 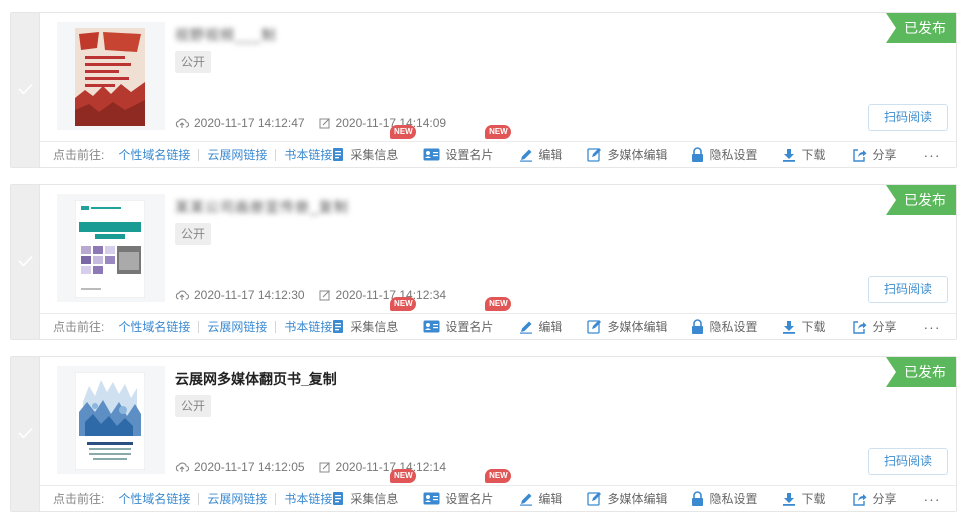 I want to click on visibility-tag: 公开, so click(x=193, y=406).